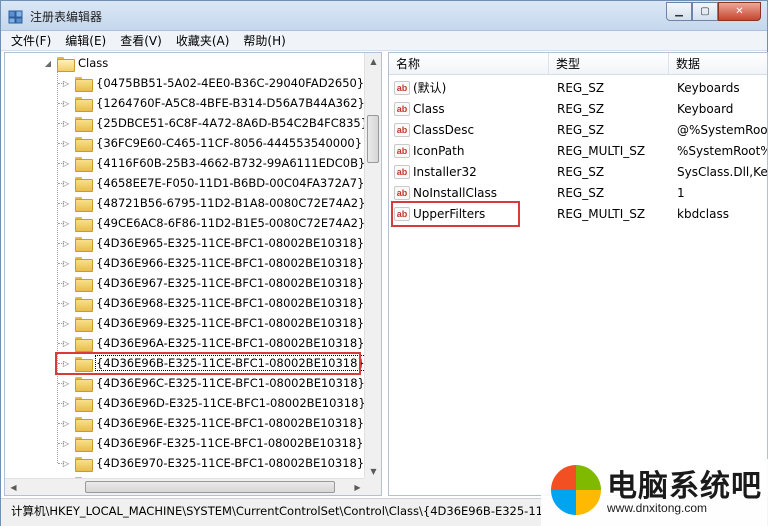 This screenshot has width=768, height=526. I want to click on tree-item: ▷ {4D36E96F-E325-11CE-BFC1-08002BE10318}, so click(212, 443).